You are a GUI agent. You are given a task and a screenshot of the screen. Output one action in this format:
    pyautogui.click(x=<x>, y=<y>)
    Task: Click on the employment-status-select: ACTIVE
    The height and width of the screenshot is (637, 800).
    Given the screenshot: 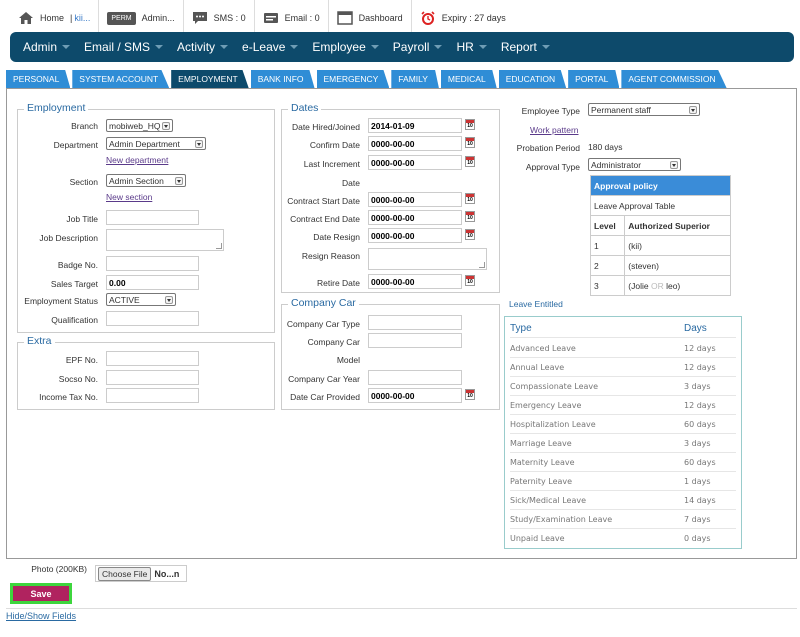 What is the action you would take?
    pyautogui.click(x=141, y=299)
    